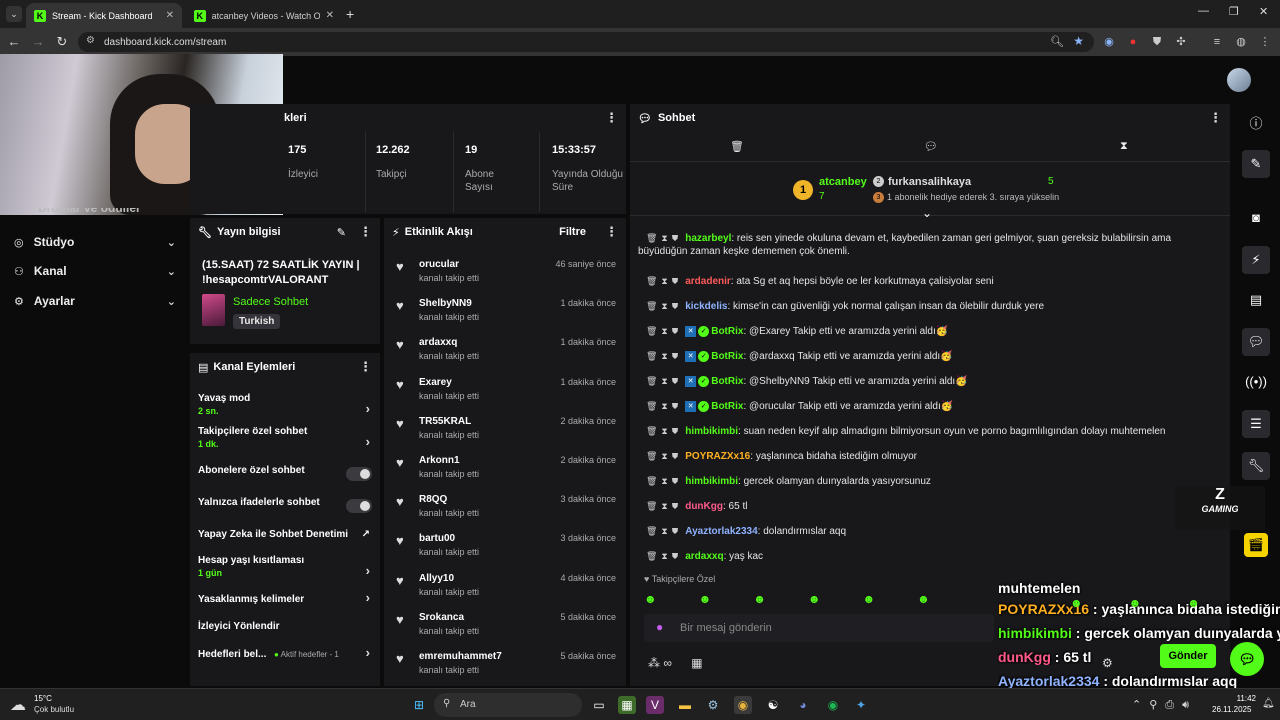 The image size is (1280, 720). What do you see at coordinates (90, 40) in the screenshot?
I see `site-info-icon: ⚙` at bounding box center [90, 40].